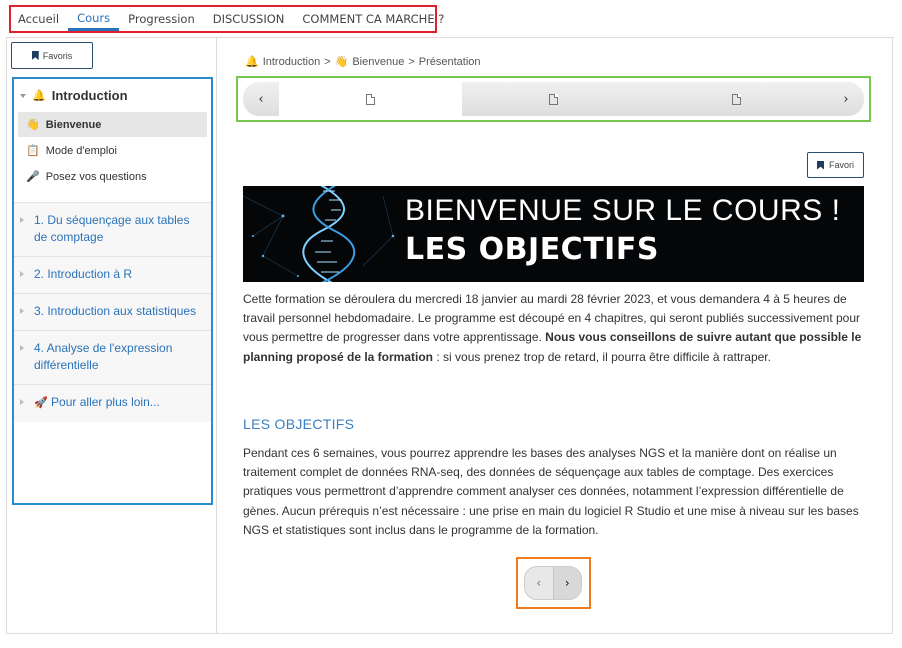 Image resolution: width=902 pixels, height=648 pixels. I want to click on tab-accueil: Accueil, so click(43, 19).